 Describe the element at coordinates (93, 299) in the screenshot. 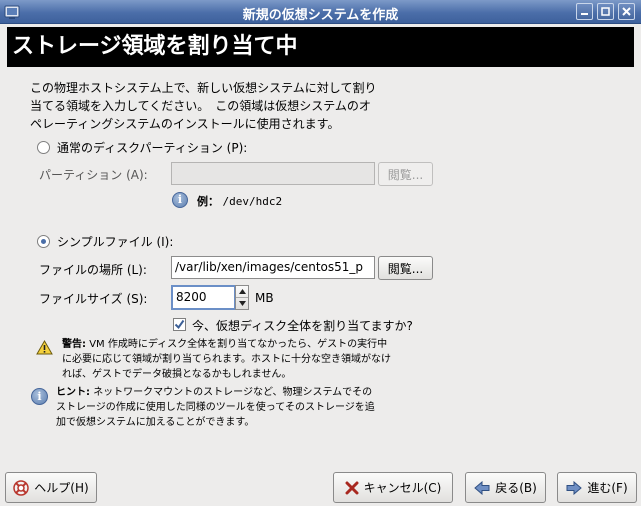

I see `file-size-label: ファイルサイズ (S):` at that location.